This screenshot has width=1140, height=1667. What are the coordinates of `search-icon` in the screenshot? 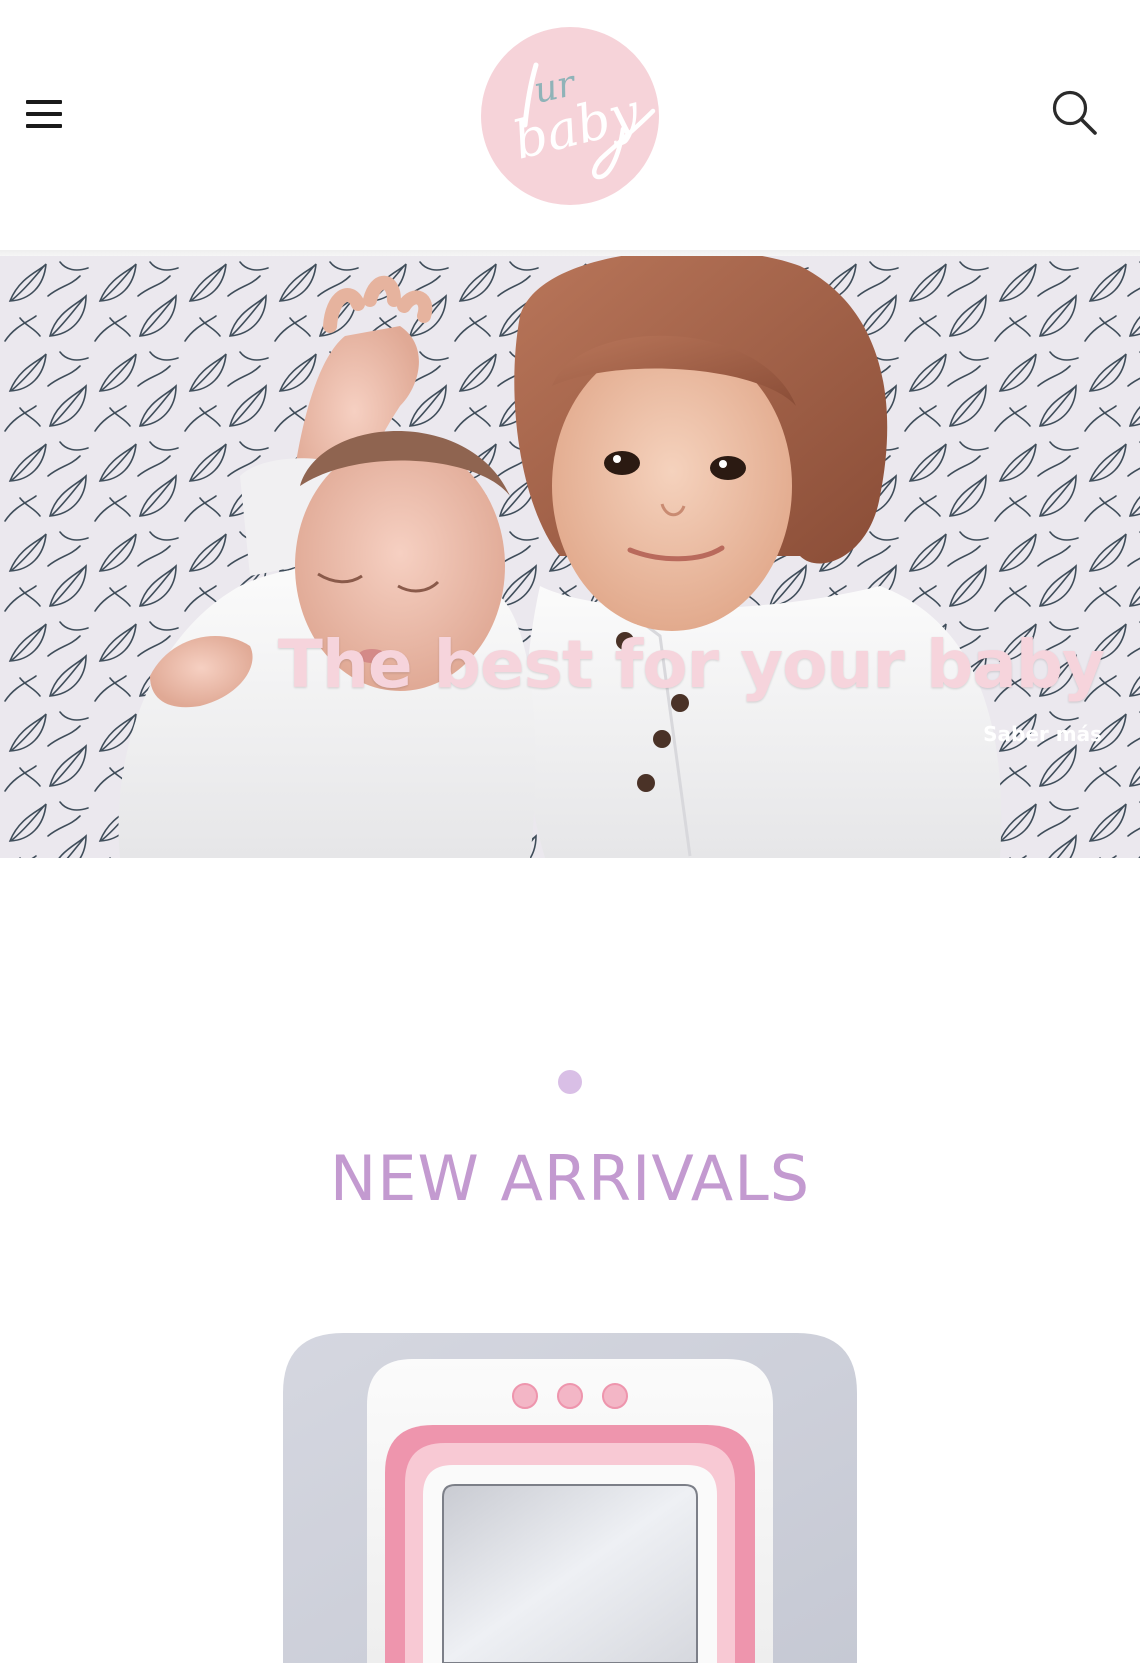 It's located at (1074, 112).